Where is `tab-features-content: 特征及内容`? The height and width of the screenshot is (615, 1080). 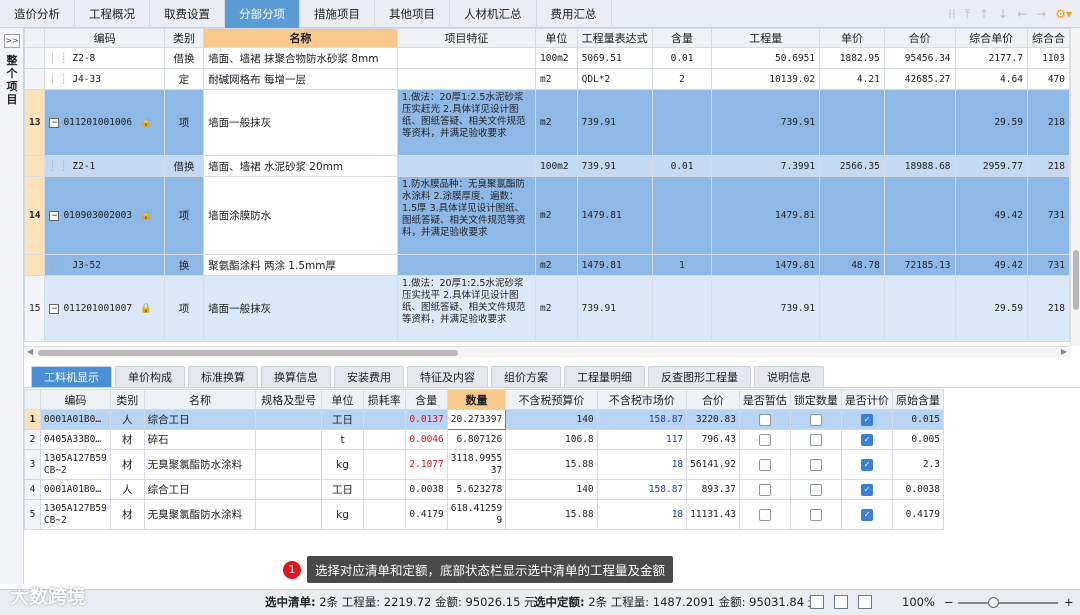 tab-features-content: 特征及内容 is located at coordinates (447, 376).